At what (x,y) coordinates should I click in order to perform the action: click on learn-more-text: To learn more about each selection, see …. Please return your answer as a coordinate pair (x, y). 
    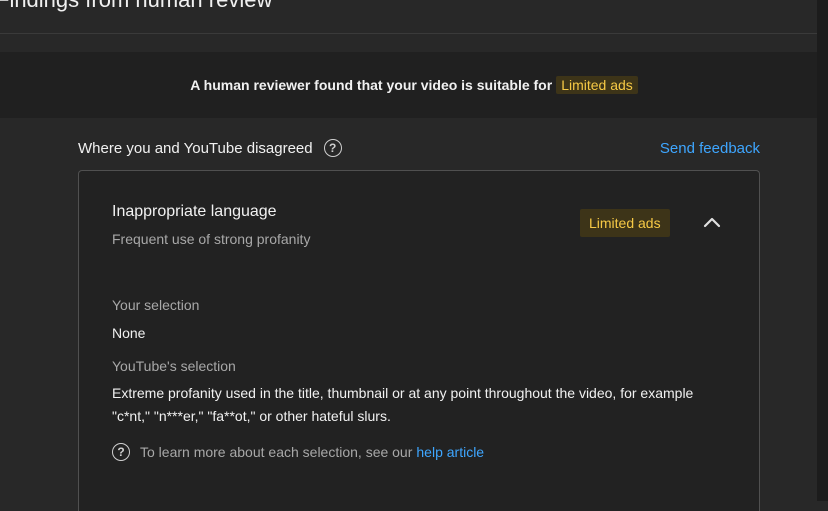
    Looking at the image, I should click on (276, 452).